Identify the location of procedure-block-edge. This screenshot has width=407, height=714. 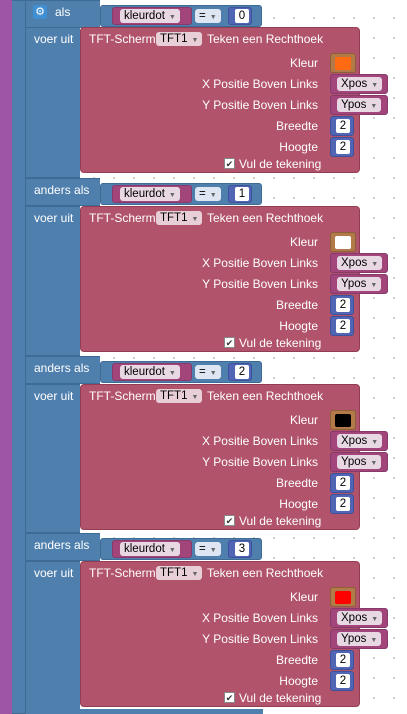
(6, 357).